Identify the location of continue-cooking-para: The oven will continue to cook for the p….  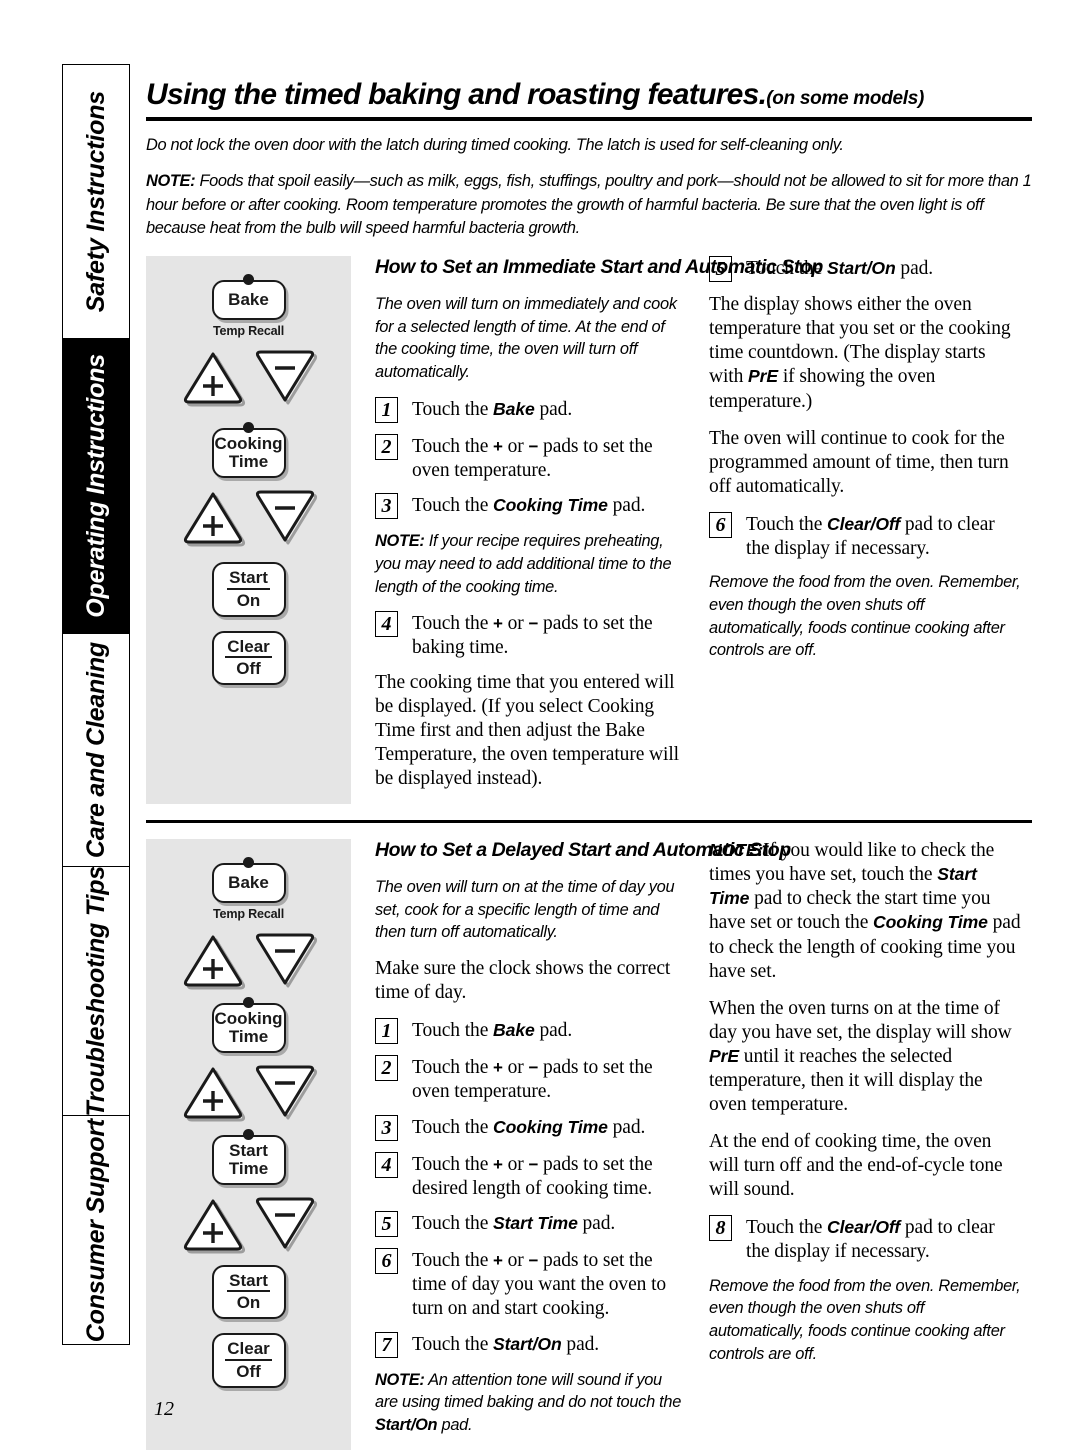
(859, 462).